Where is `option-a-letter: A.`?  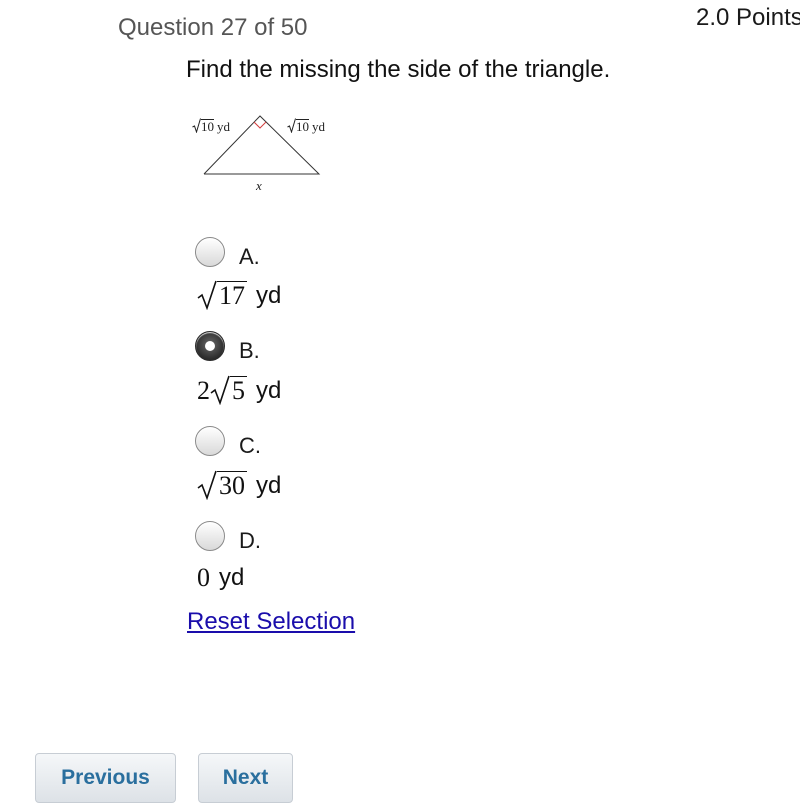 option-a-letter: A. is located at coordinates (249, 256).